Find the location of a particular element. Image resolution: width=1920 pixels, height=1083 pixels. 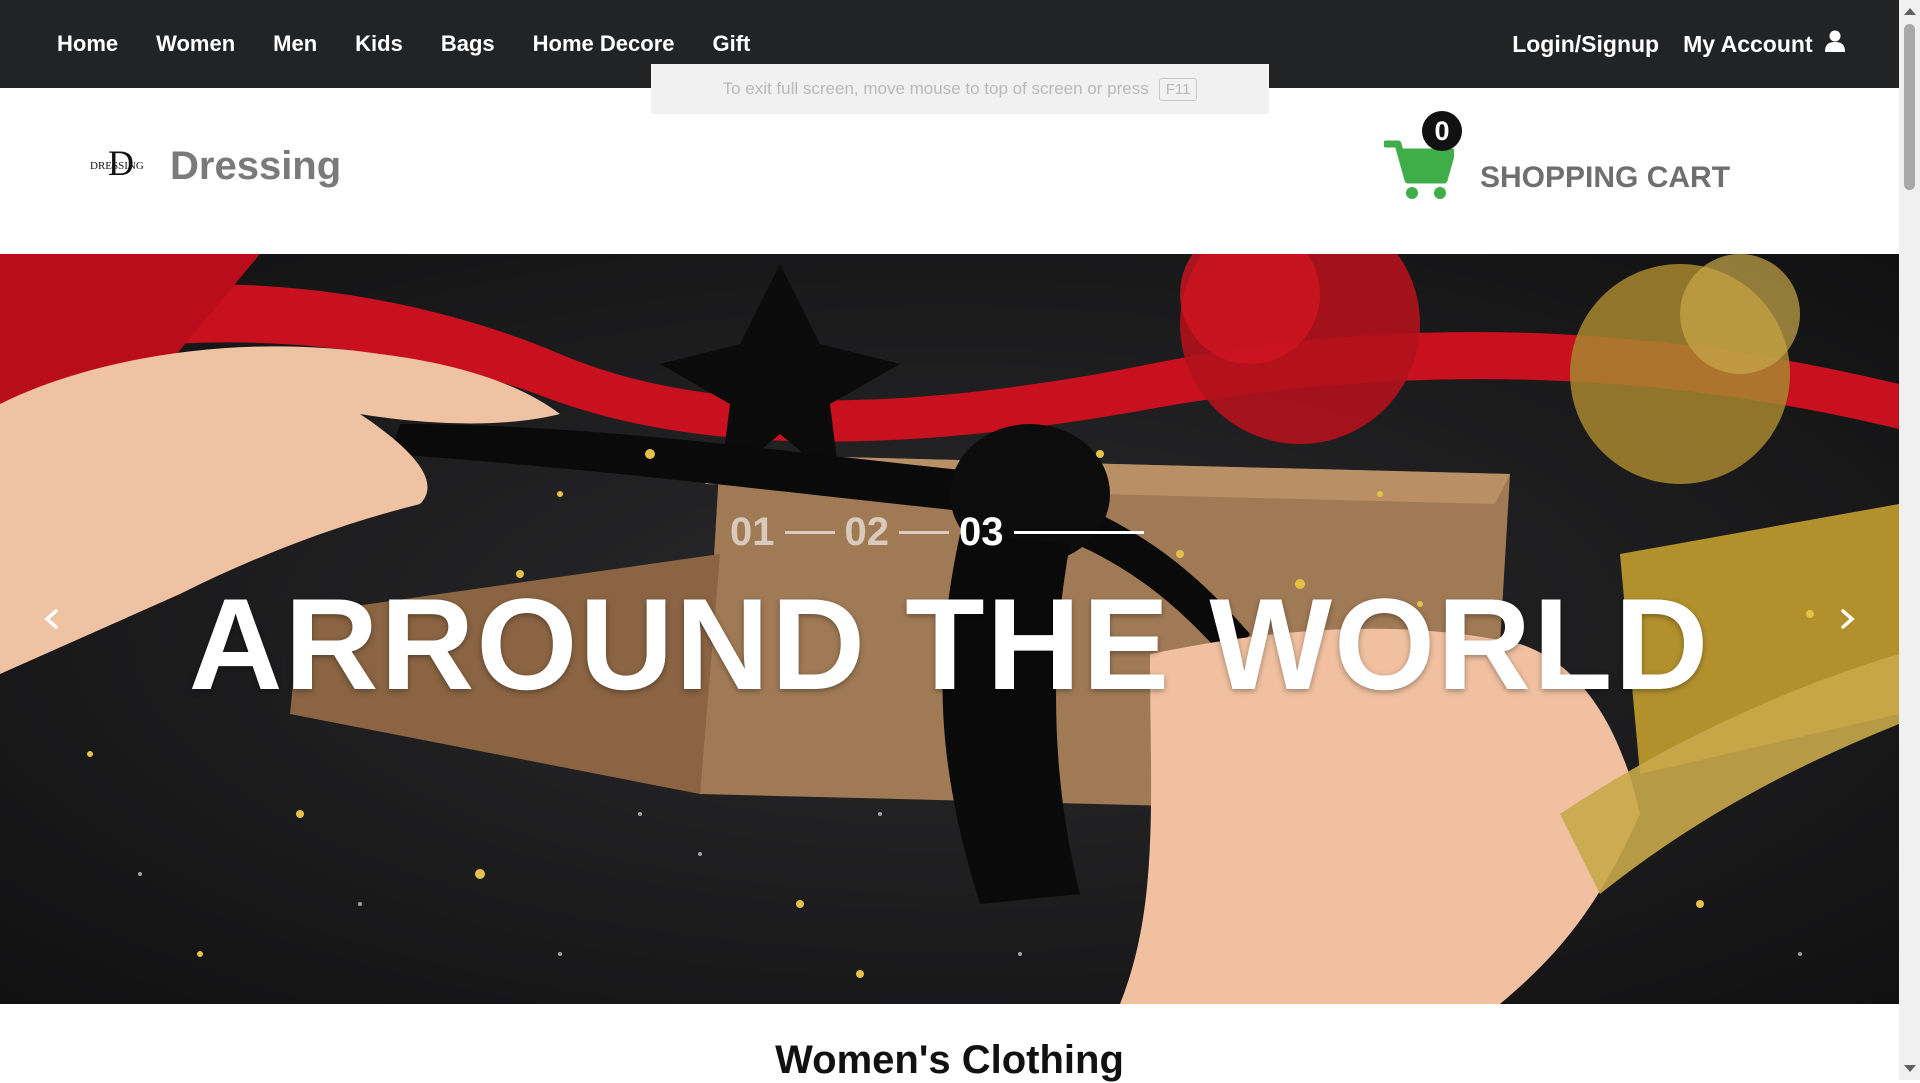

nav-gift-link: Gift is located at coordinates (732, 44).